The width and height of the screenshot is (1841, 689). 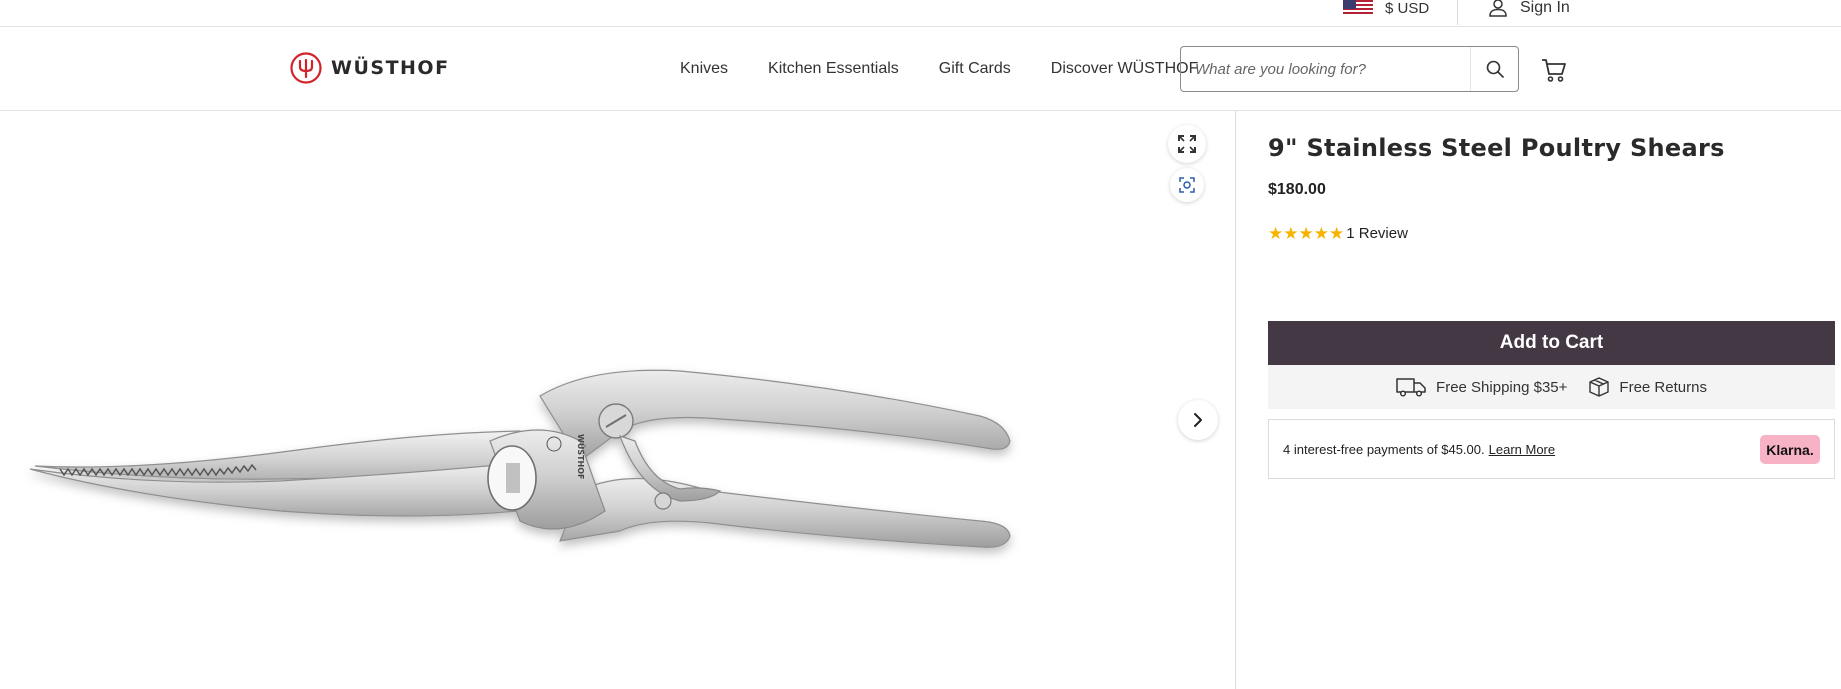 I want to click on klarna-badge: Klarna., so click(x=1790, y=449).